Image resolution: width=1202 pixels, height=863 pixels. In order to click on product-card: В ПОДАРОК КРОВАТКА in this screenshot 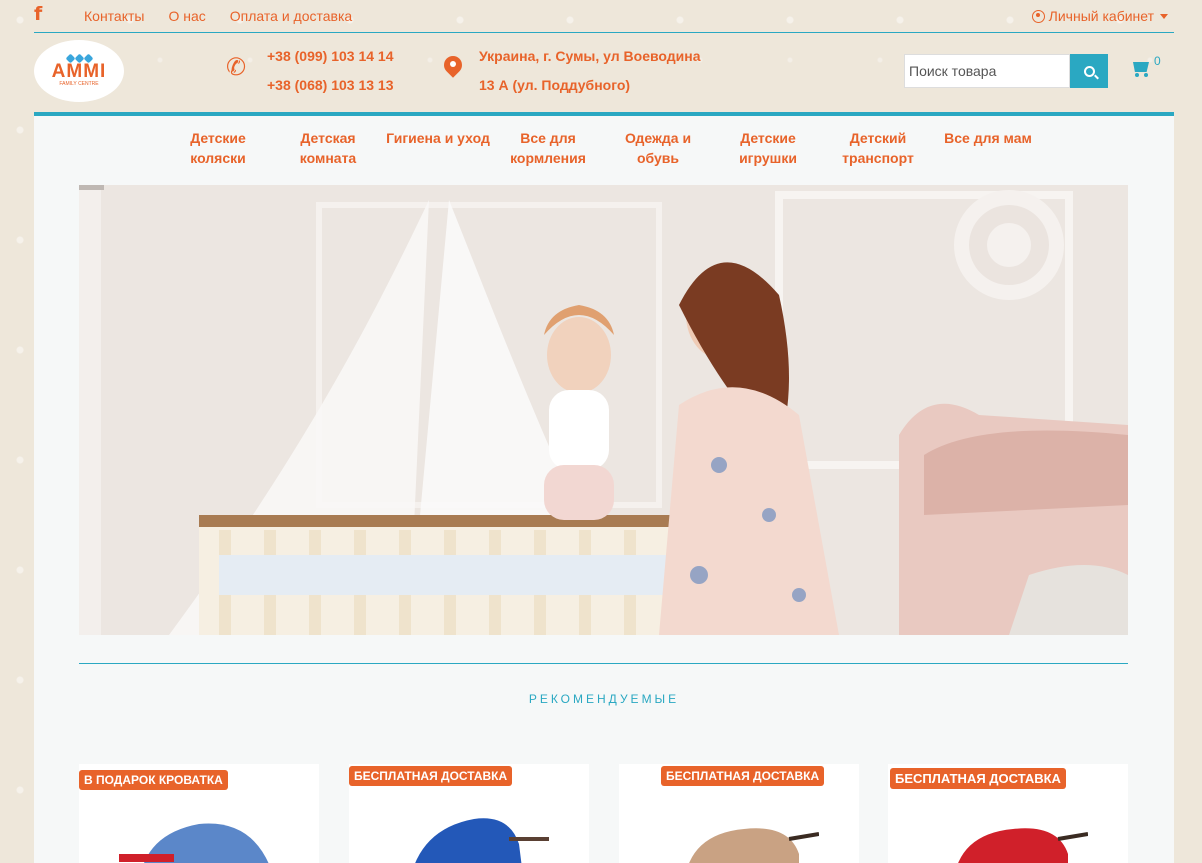, I will do `click(199, 813)`.